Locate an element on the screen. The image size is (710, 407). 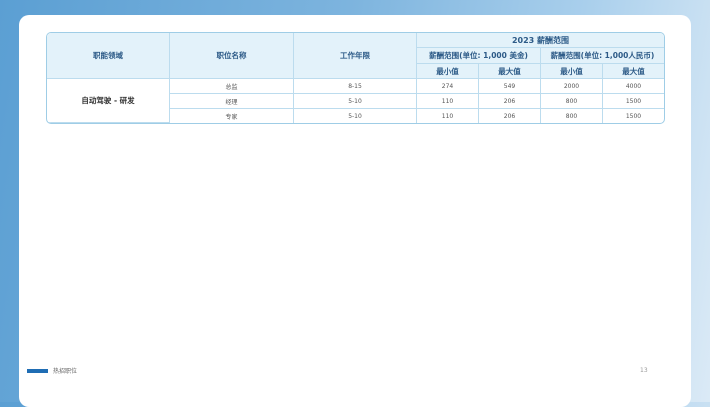
footer-accent-bar is located at coordinates (37, 371).